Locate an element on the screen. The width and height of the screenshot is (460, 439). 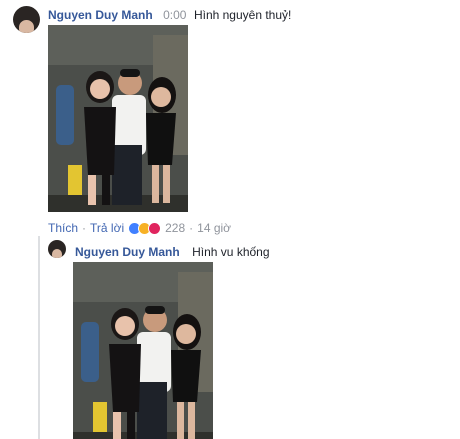
comment-actions: Thích · Trả lời 228 · 14 giờ is located at coordinates (139, 228).